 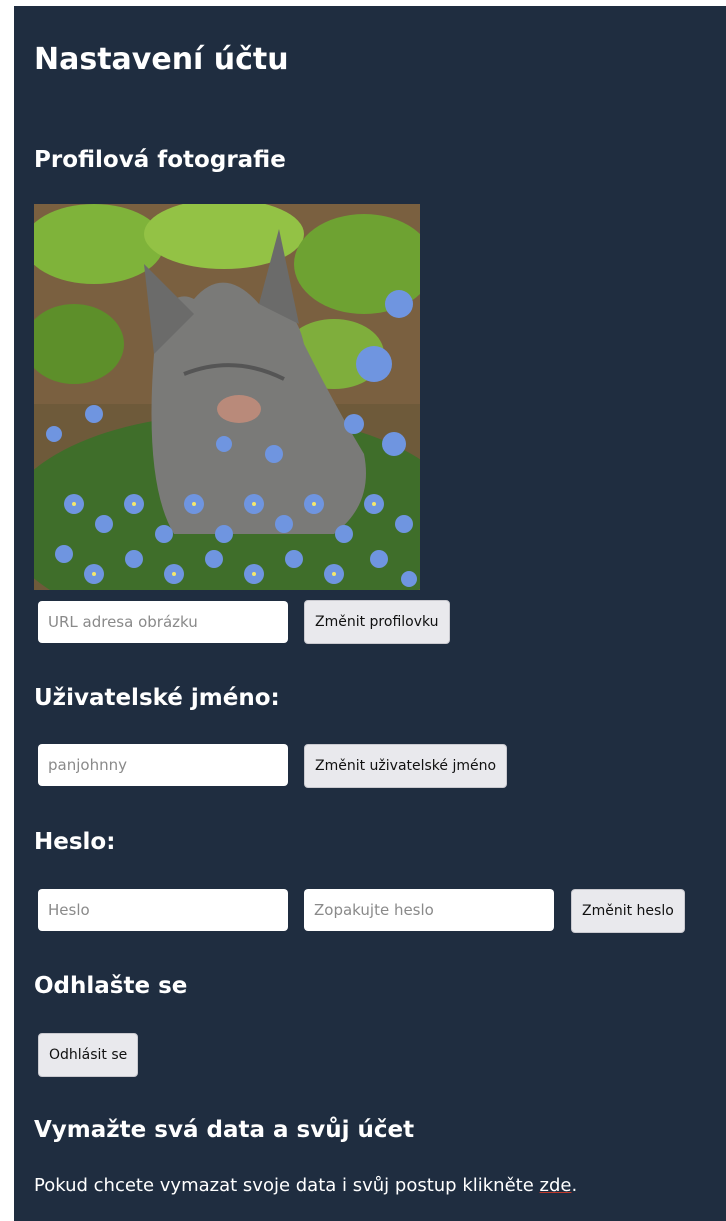 What do you see at coordinates (160, 160) in the screenshot?
I see `profile-photo-heading: Profilová fotografie` at bounding box center [160, 160].